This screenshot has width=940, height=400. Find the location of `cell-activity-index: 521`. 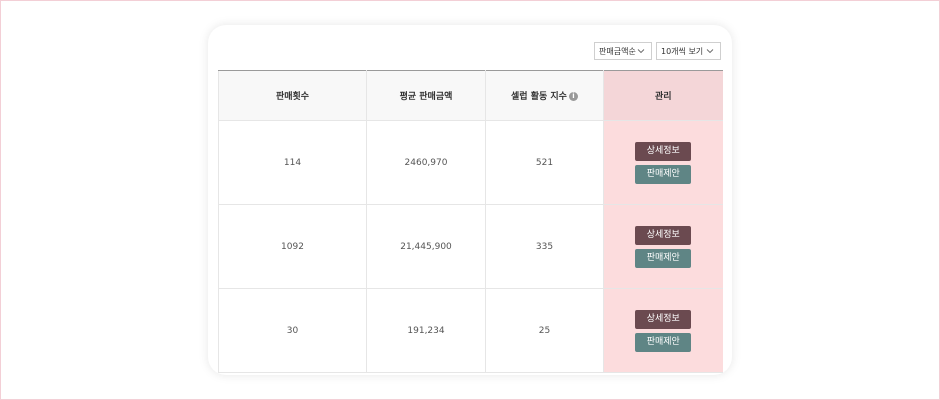

cell-activity-index: 521 is located at coordinates (544, 162).